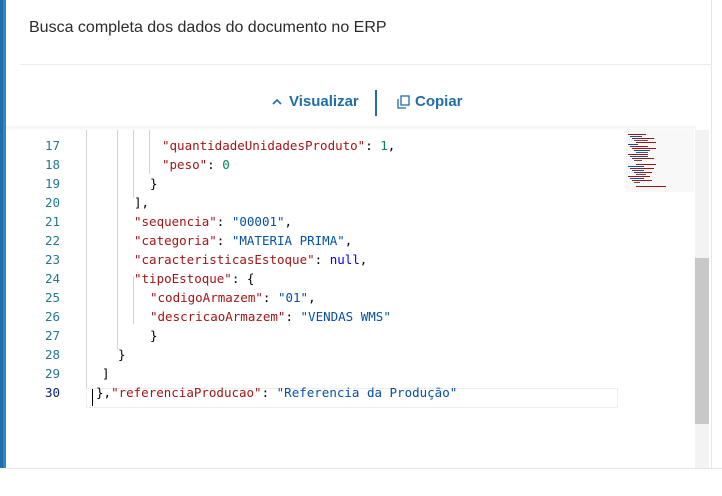 Image resolution: width=722 pixels, height=496 pixels. Describe the element at coordinates (52, 354) in the screenshot. I see `line-number: 28` at that location.